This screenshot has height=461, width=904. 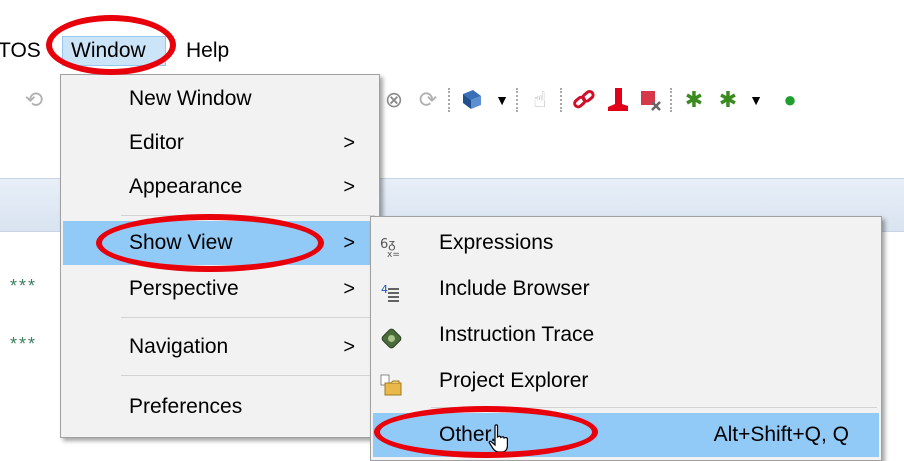 What do you see at coordinates (392, 245) in the screenshot?
I see `expressions-icon: 6ᵹ x=` at bounding box center [392, 245].